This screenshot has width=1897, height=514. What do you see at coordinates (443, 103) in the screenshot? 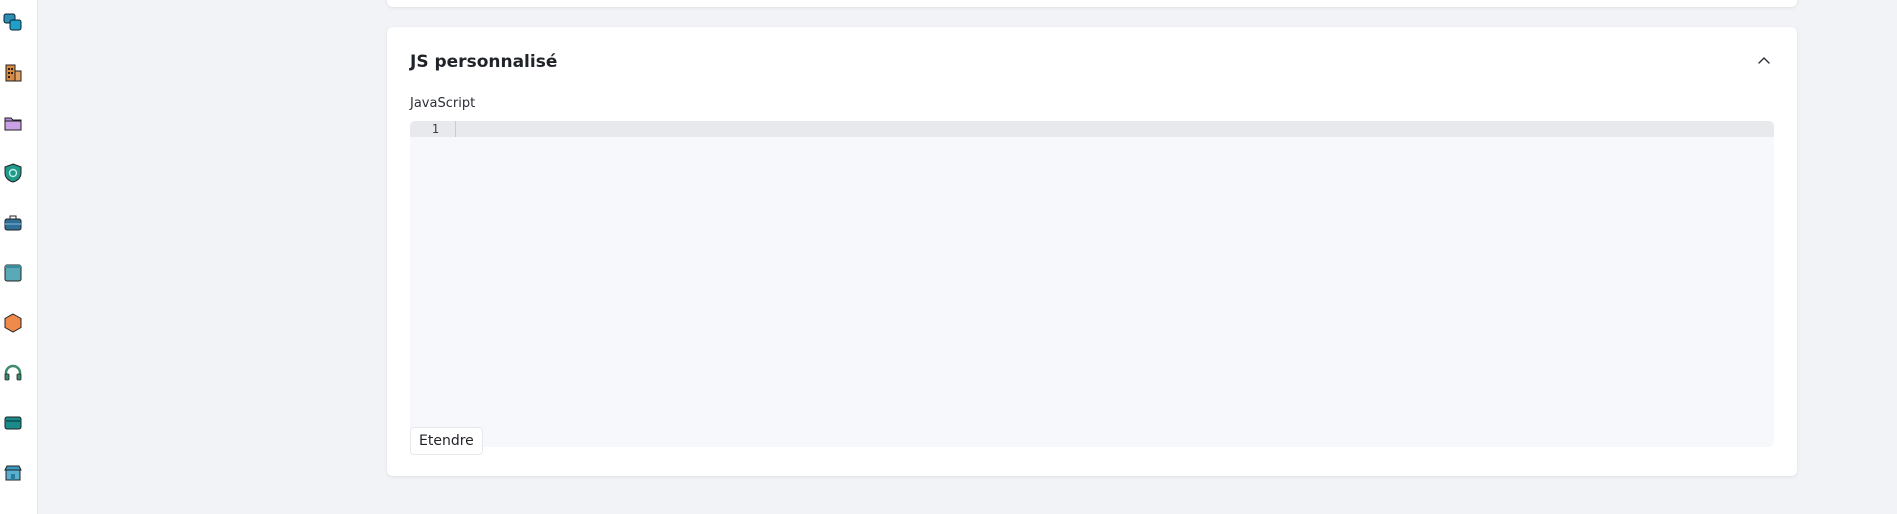
I see `javascript-field-label: JavaScript` at bounding box center [443, 103].